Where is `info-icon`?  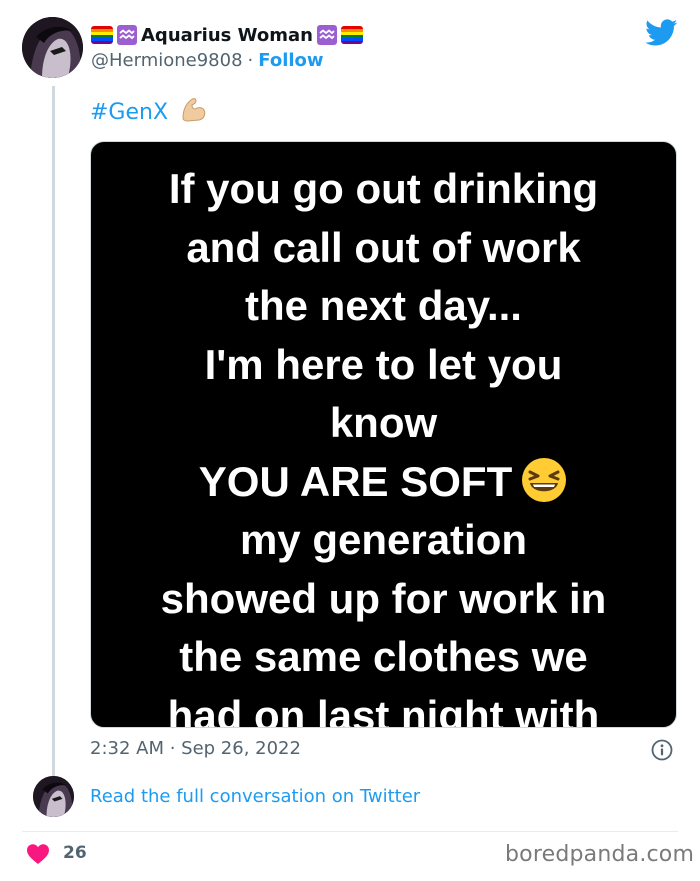 info-icon is located at coordinates (662, 750).